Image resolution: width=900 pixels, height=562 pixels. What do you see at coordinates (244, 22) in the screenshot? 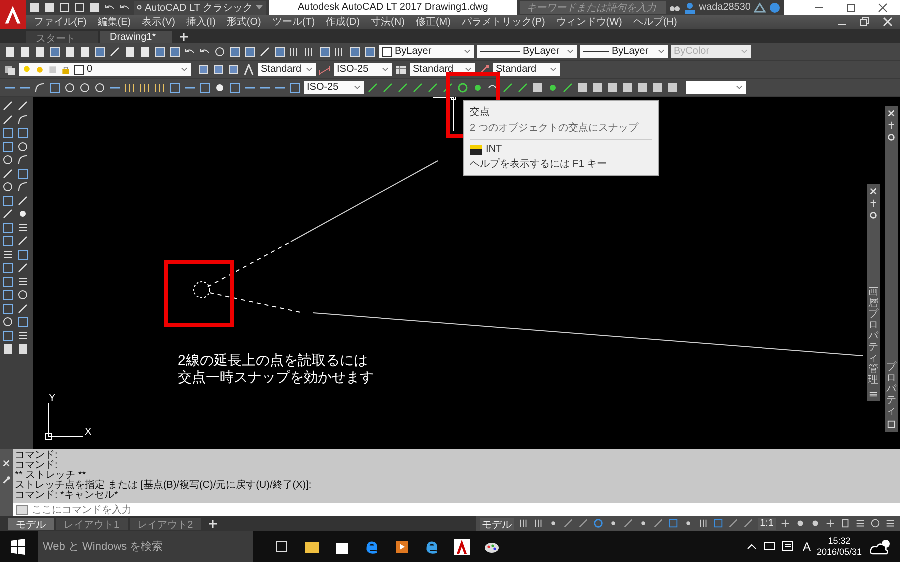
I see `menu-item: 形式(O)` at bounding box center [244, 22].